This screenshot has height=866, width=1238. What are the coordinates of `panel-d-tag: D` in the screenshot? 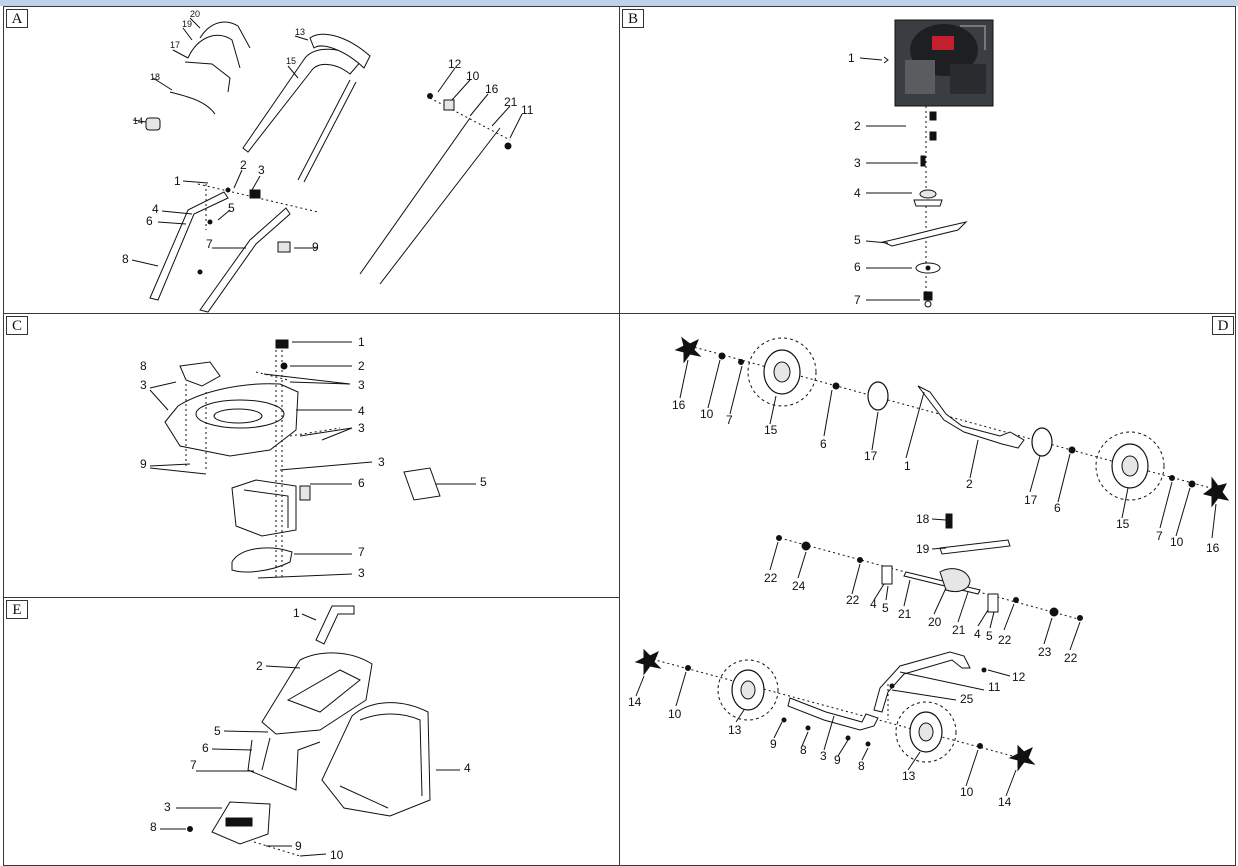 It's located at (1223, 325).